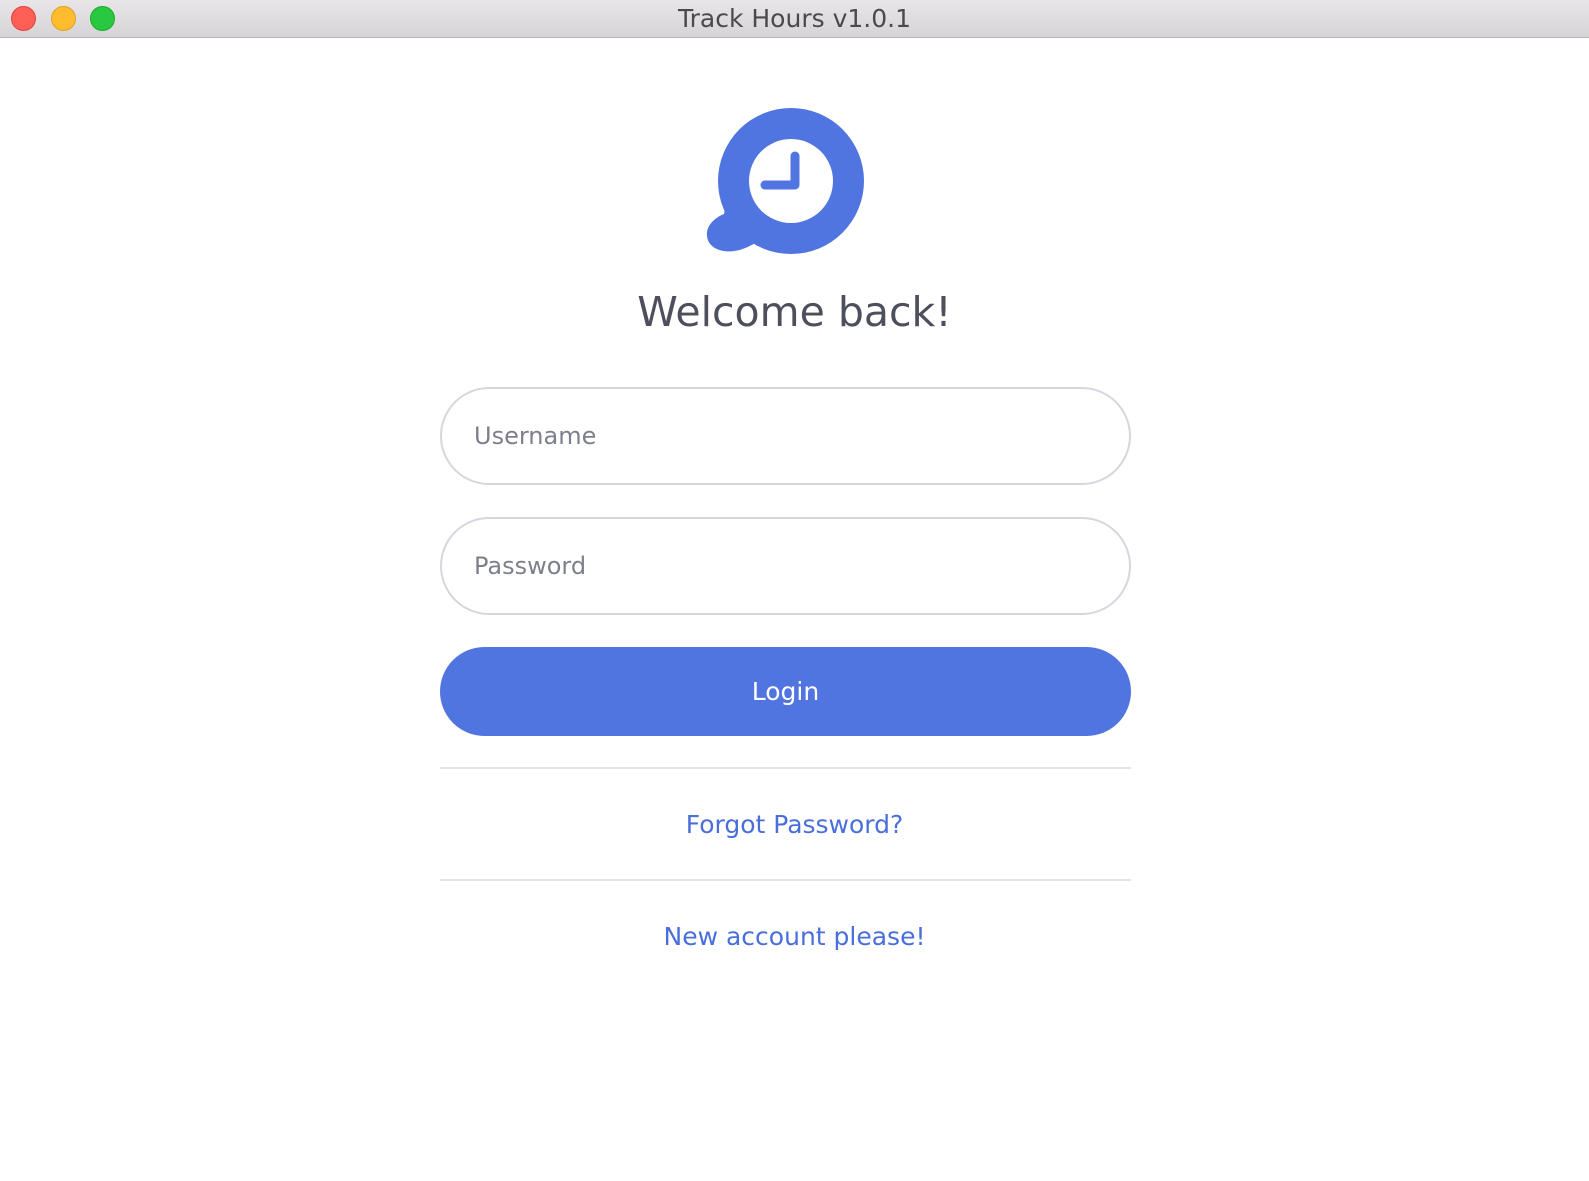 The width and height of the screenshot is (1589, 1181). Describe the element at coordinates (785, 691) in the screenshot. I see `login-button: Login` at that location.